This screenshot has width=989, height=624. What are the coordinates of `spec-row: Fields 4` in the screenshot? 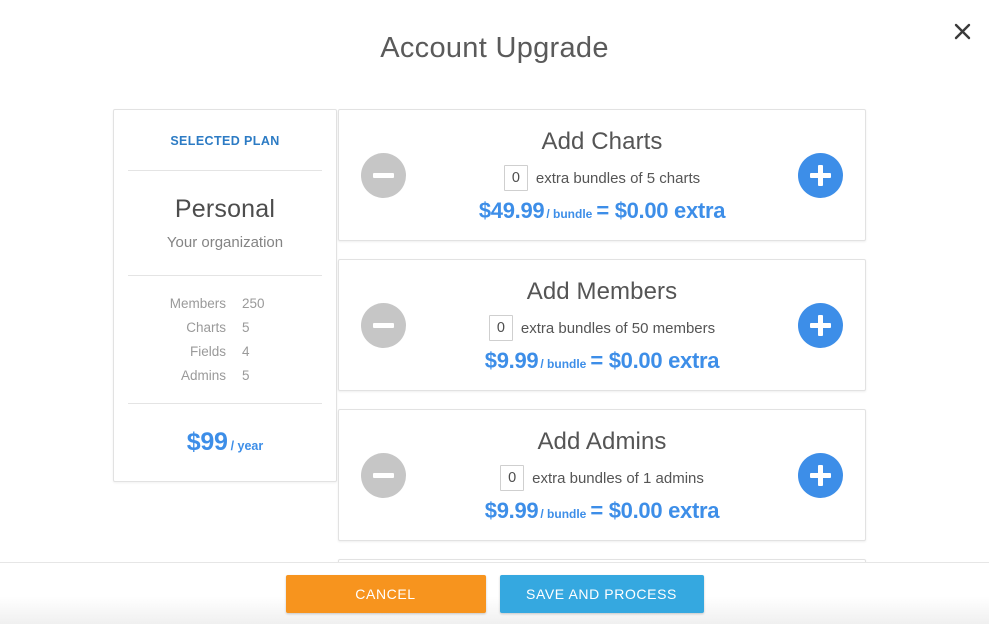 It's located at (225, 351).